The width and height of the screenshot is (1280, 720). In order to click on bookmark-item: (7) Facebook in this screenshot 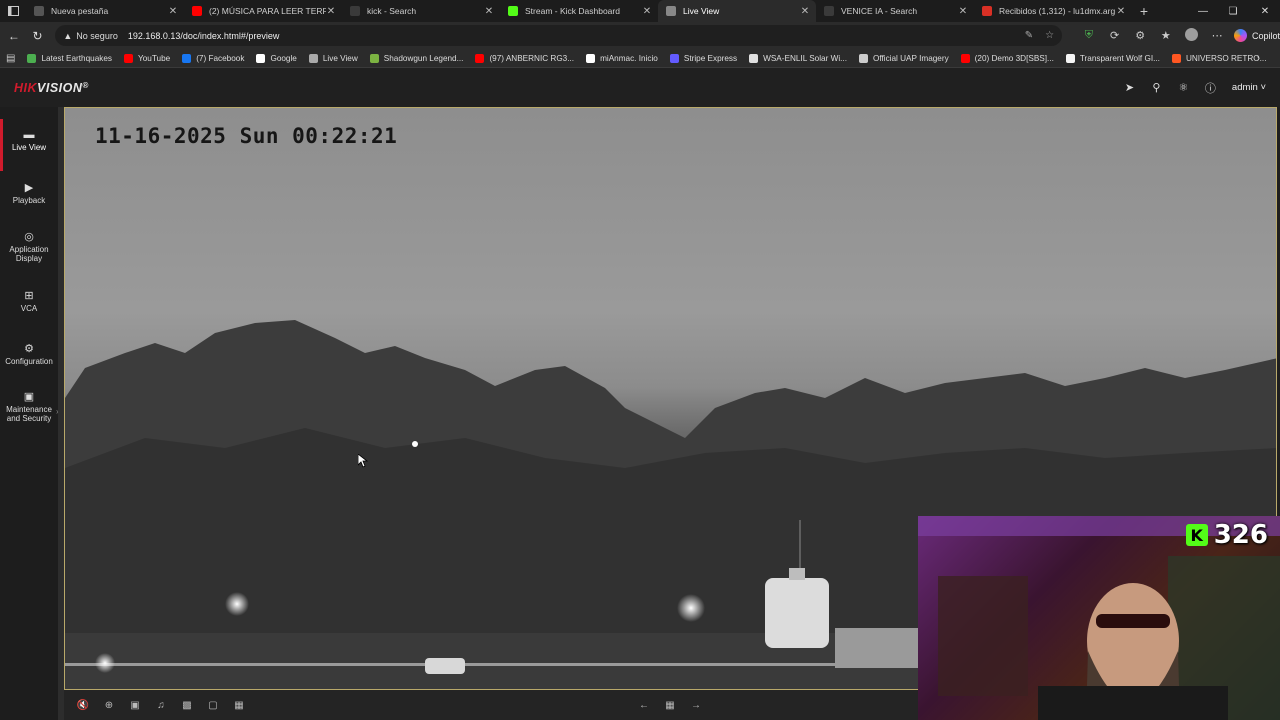, I will do `click(213, 58)`.